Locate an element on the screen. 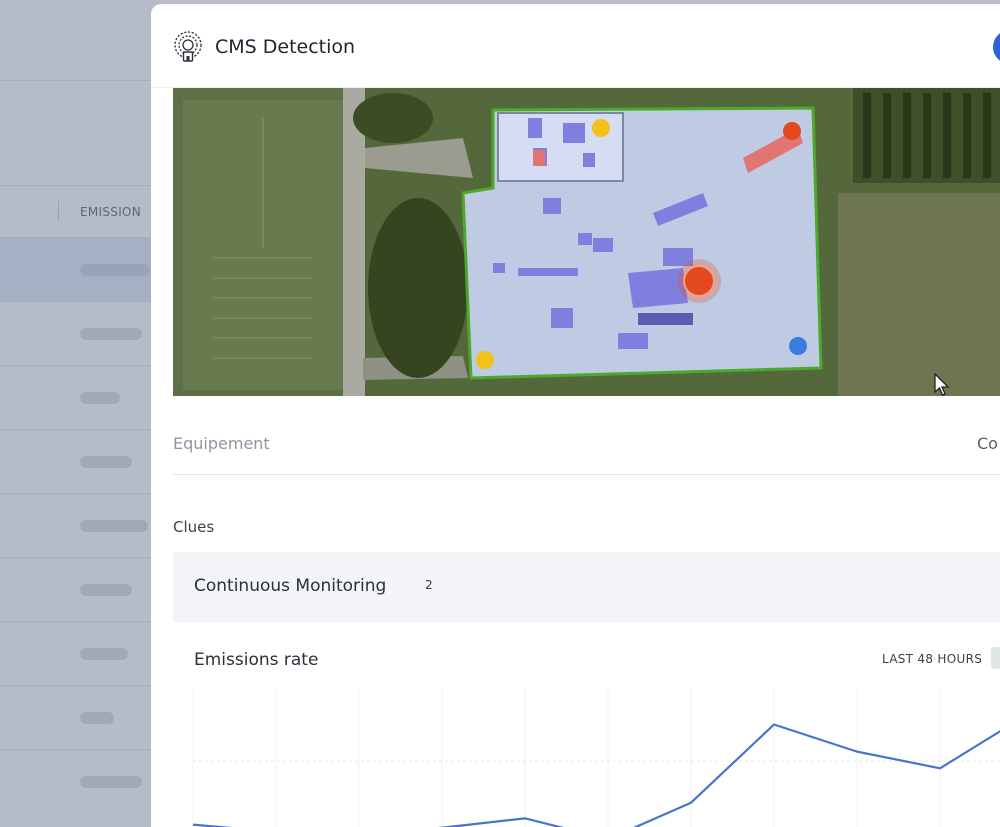  chart-title: Emissions rate is located at coordinates (256, 660).